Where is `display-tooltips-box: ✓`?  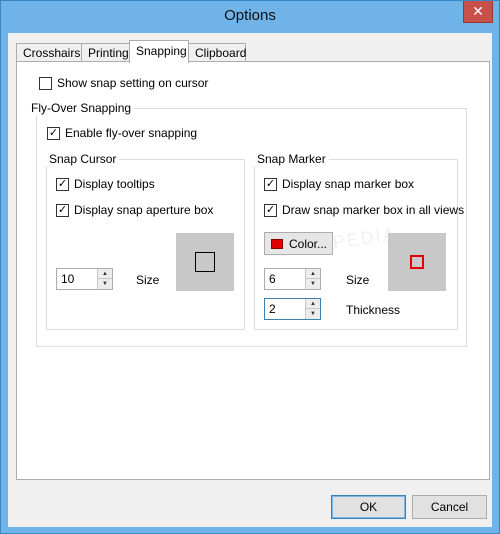
display-tooltips-box: ✓ is located at coordinates (62, 184).